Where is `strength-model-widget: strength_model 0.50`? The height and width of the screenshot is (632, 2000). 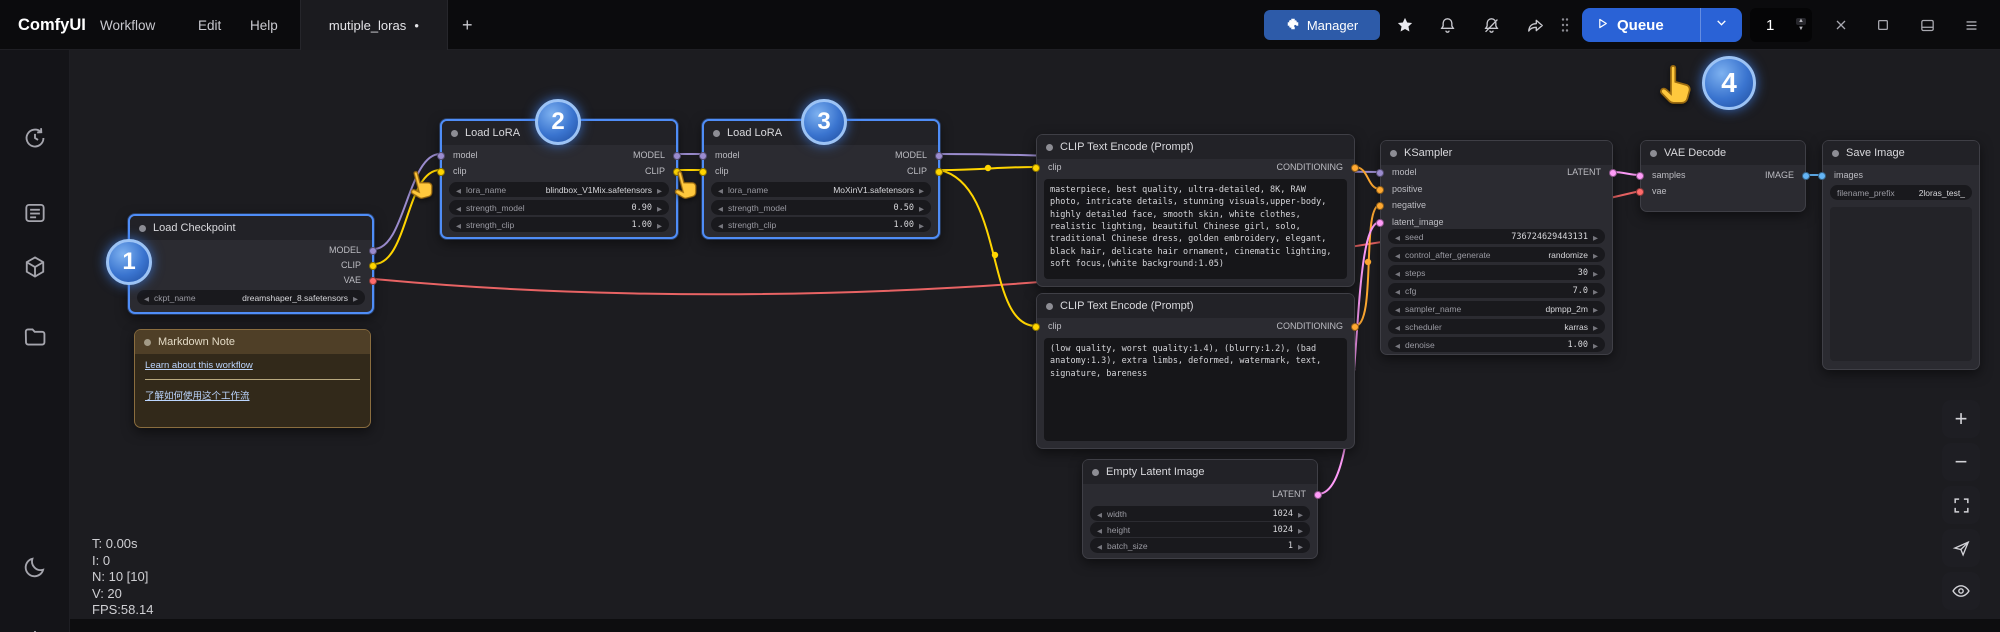 strength-model-widget: strength_model 0.50 is located at coordinates (821, 207).